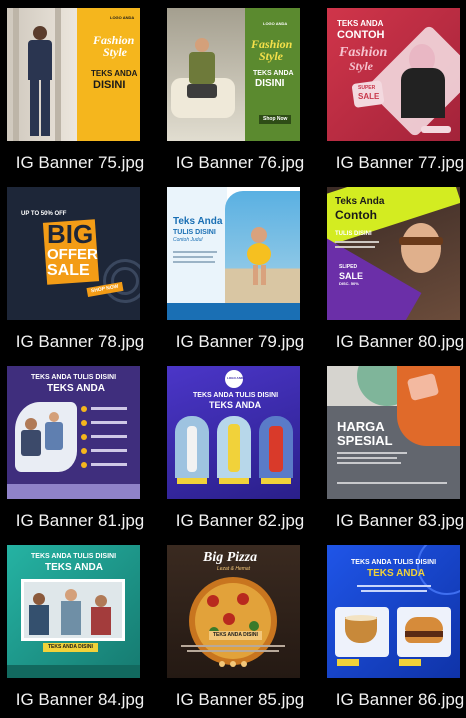  What do you see at coordinates (80, 521) in the screenshot?
I see `file-name: IG Banner 81.jpg` at bounding box center [80, 521].